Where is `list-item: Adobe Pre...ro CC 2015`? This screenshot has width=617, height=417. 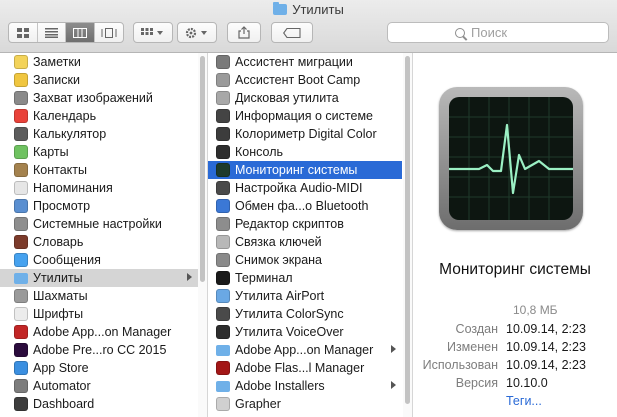
list-item: Adobe Pre...ro CC 2015 is located at coordinates (99, 350).